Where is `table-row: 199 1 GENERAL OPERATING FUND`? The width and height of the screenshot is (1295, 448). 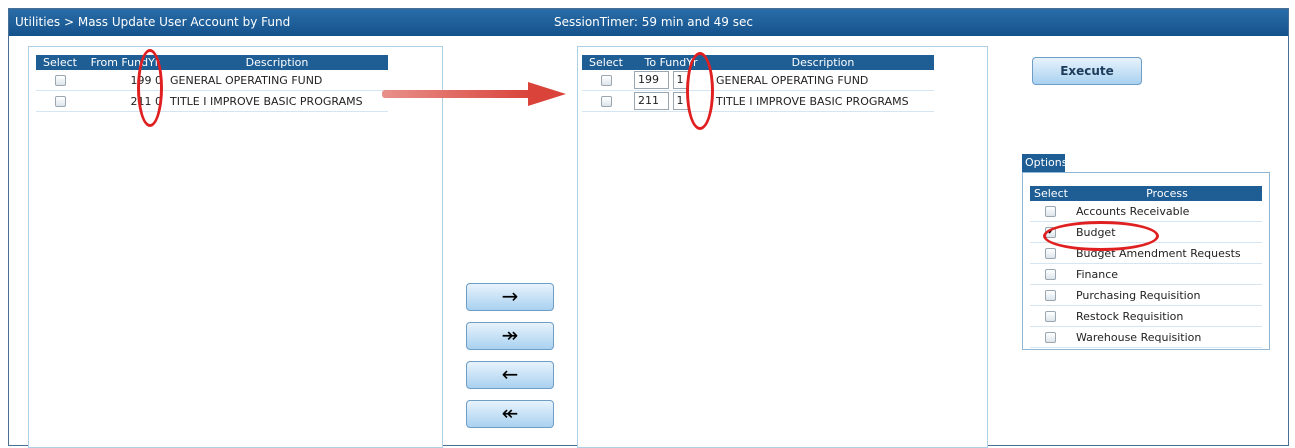
table-row: 199 1 GENERAL OPERATING FUND is located at coordinates (758, 80).